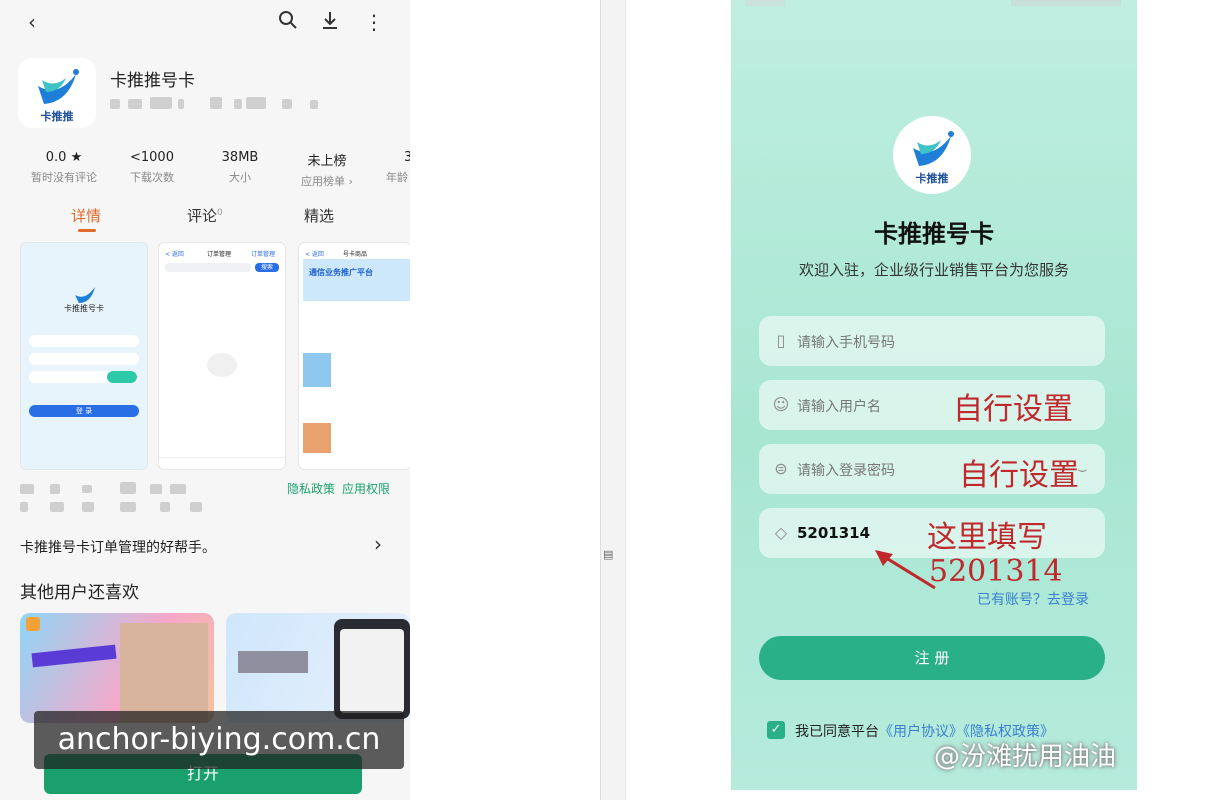  Describe the element at coordinates (374, 22) in the screenshot. I see `more-icon: ⋮` at that location.